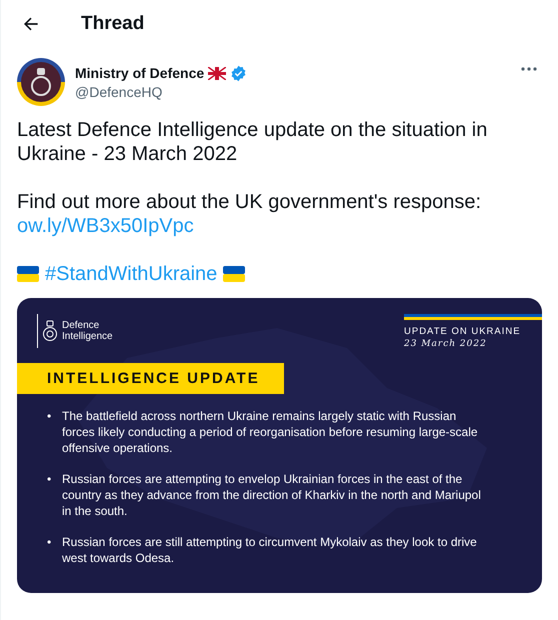  Describe the element at coordinates (463, 331) in the screenshot. I see `update-label: UPDATE ON UKRAINE` at that location.